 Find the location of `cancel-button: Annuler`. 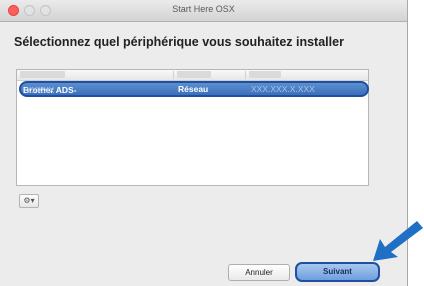

cancel-button: Annuler is located at coordinates (259, 272).